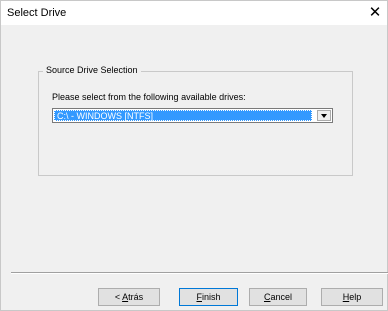  I want to click on drive-select-value: C:\ - WINDOWS [NTFS], so click(183, 115).